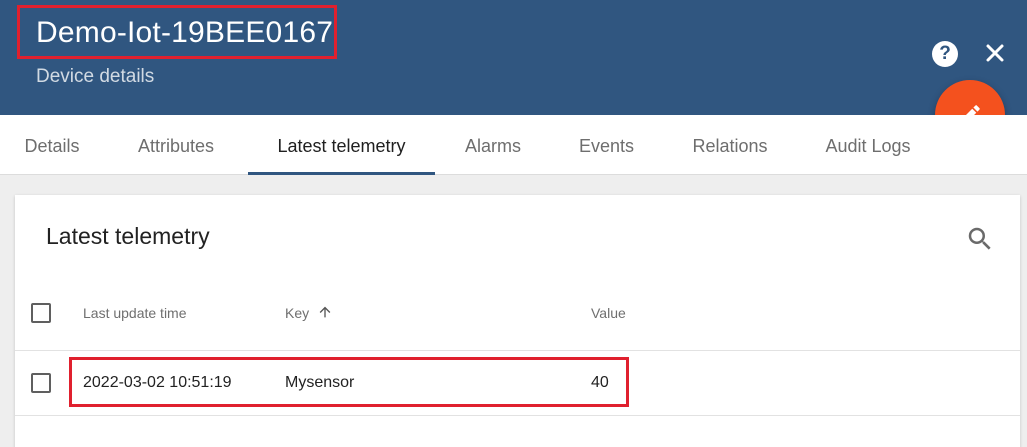 Image resolution: width=1027 pixels, height=447 pixels. What do you see at coordinates (177, 32) in the screenshot?
I see `title-highlight-box` at bounding box center [177, 32].